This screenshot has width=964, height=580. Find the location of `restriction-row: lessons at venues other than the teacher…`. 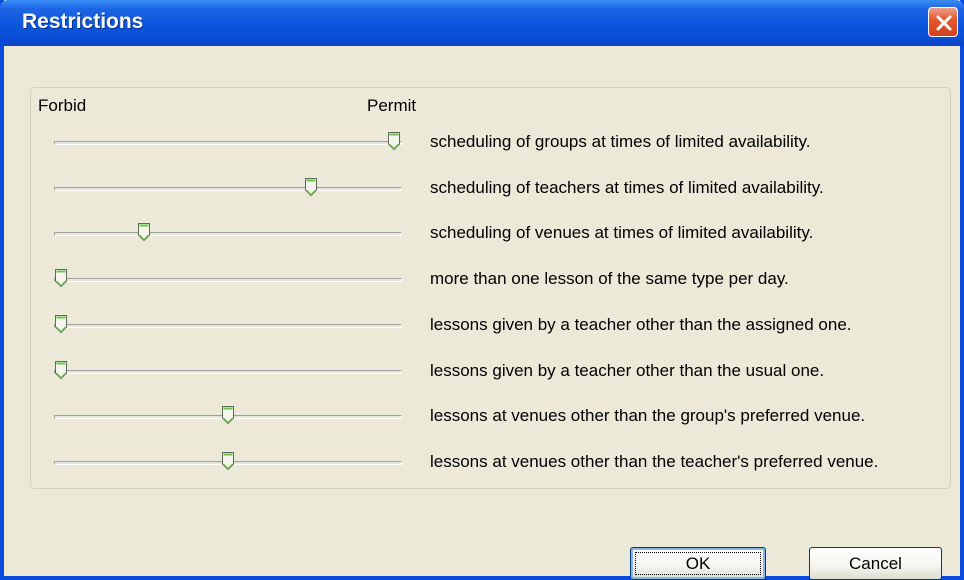

restriction-row: lessons at venues other than the teacher… is located at coordinates (484, 464).